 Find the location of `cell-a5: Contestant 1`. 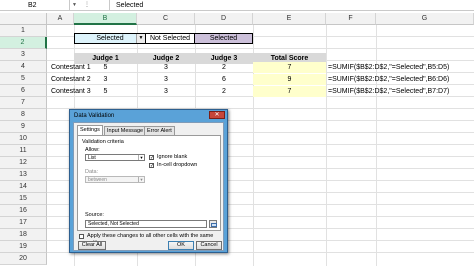

cell-a5: Contestant 1 is located at coordinates (71, 67).